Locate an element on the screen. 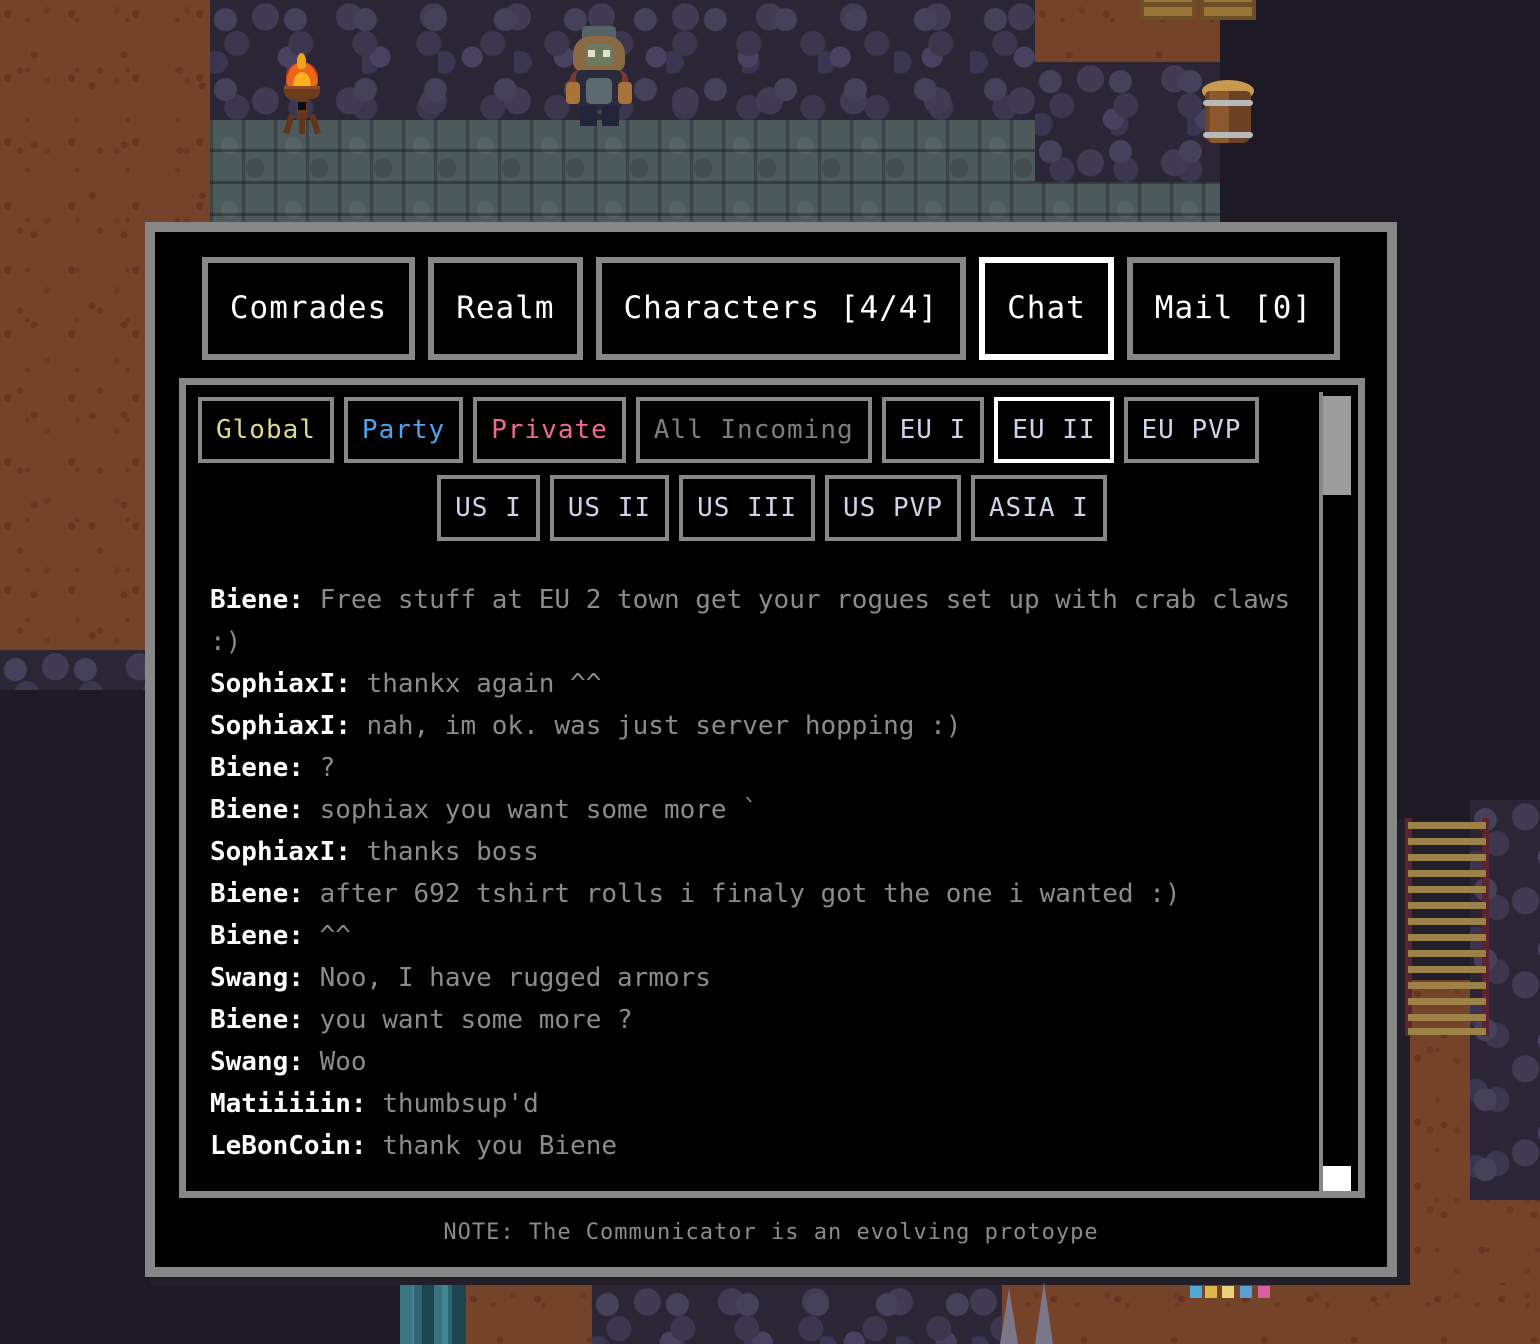 Image resolution: width=1540 pixels, height=1344 pixels. terrain-void-lower-left is located at coordinates (75, 1008).